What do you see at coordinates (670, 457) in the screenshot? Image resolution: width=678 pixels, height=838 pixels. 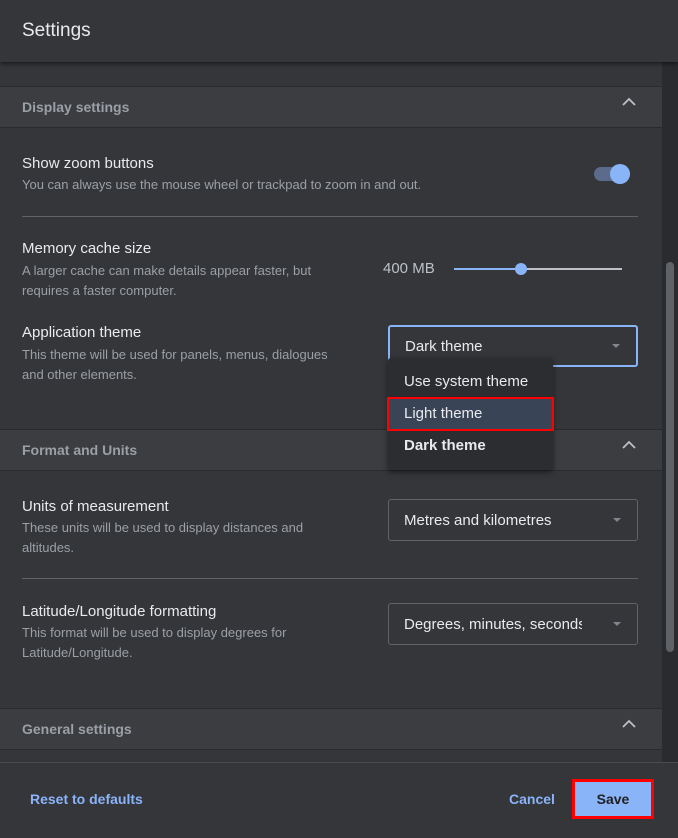 I see `scrollbar-thumb` at bounding box center [670, 457].